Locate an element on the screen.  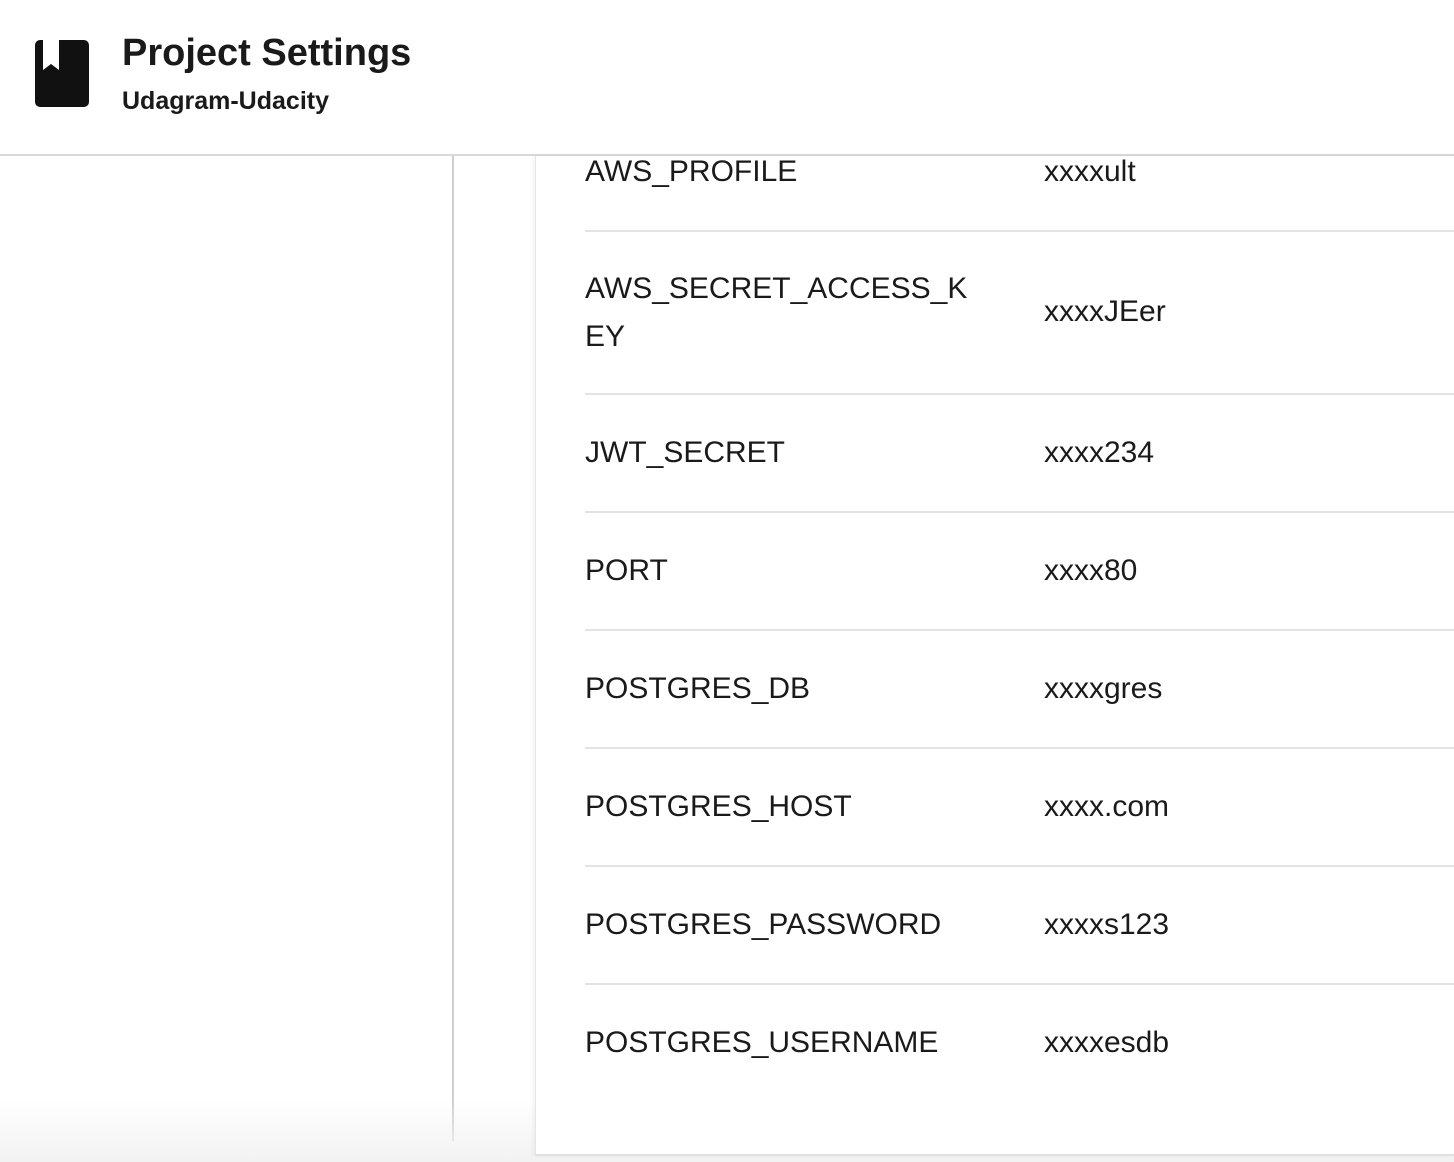
env-var-name: POSTGRES_HOST is located at coordinates (718, 806).